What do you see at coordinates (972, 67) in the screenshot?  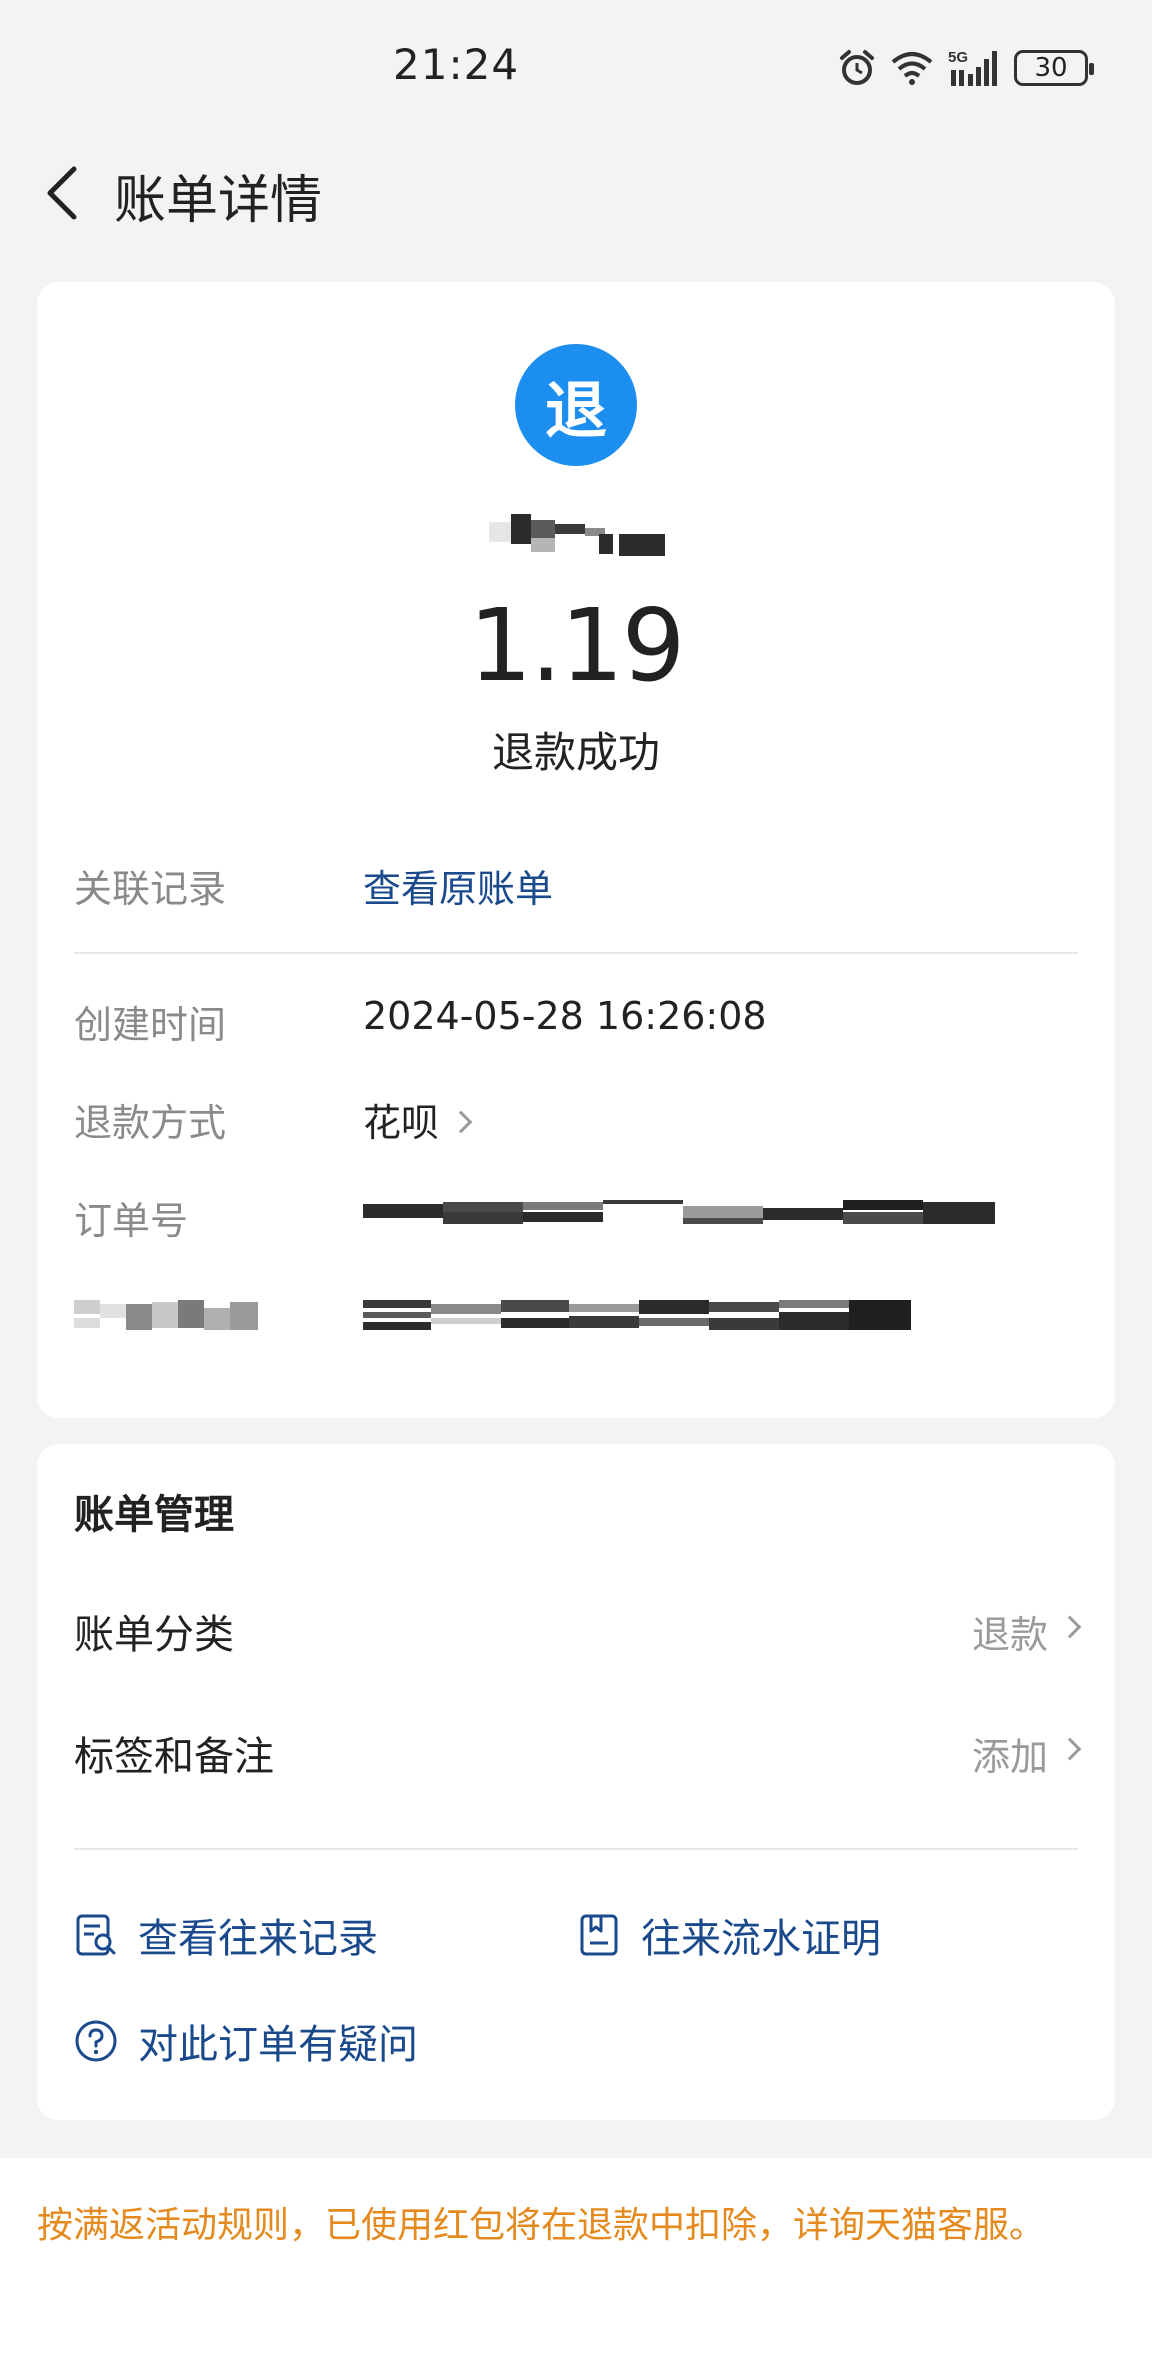 I see `signal-icon: 5G` at bounding box center [972, 67].